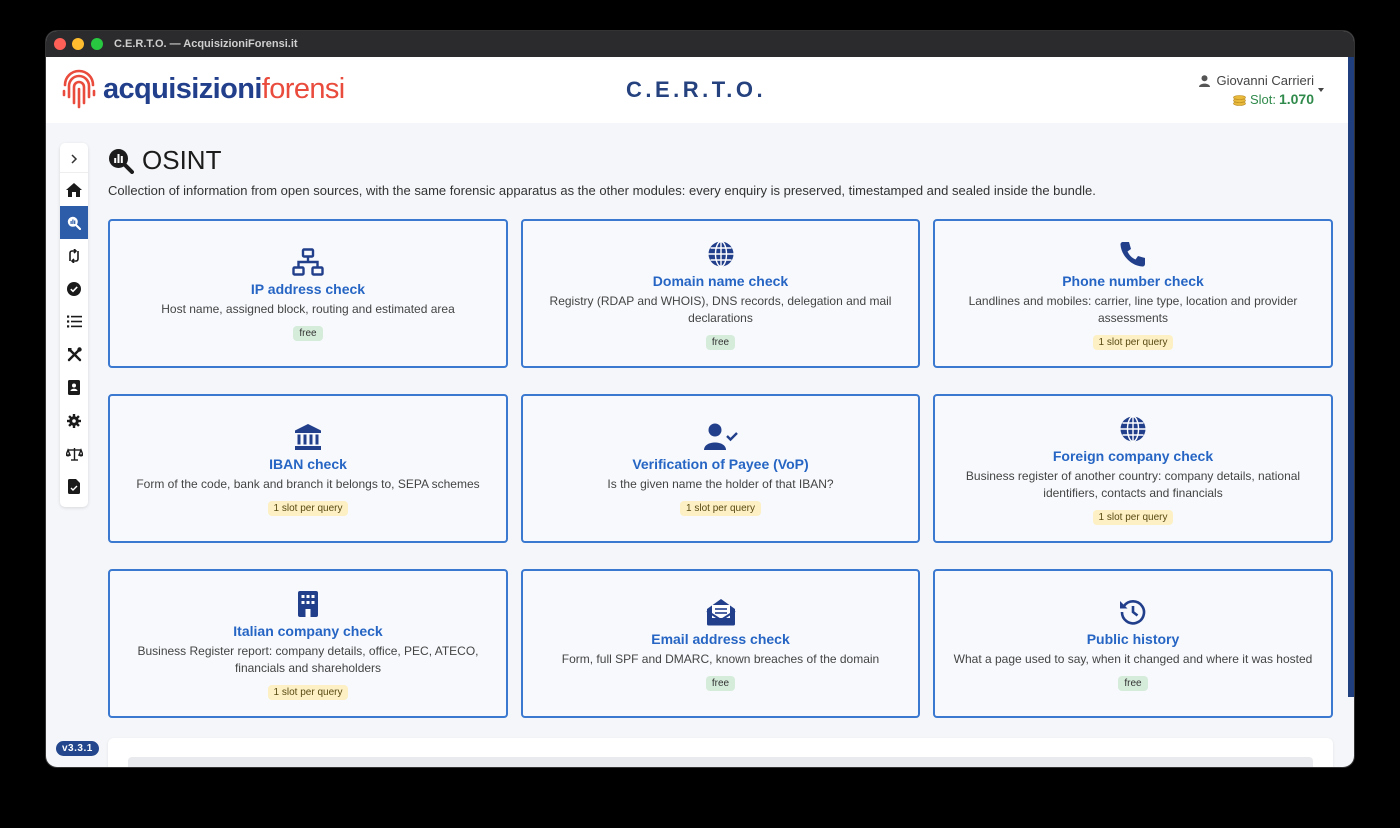 The image size is (1400, 828). Describe the element at coordinates (1265, 80) in the screenshot. I see `user-name: Giovanni Carrieri` at that location.